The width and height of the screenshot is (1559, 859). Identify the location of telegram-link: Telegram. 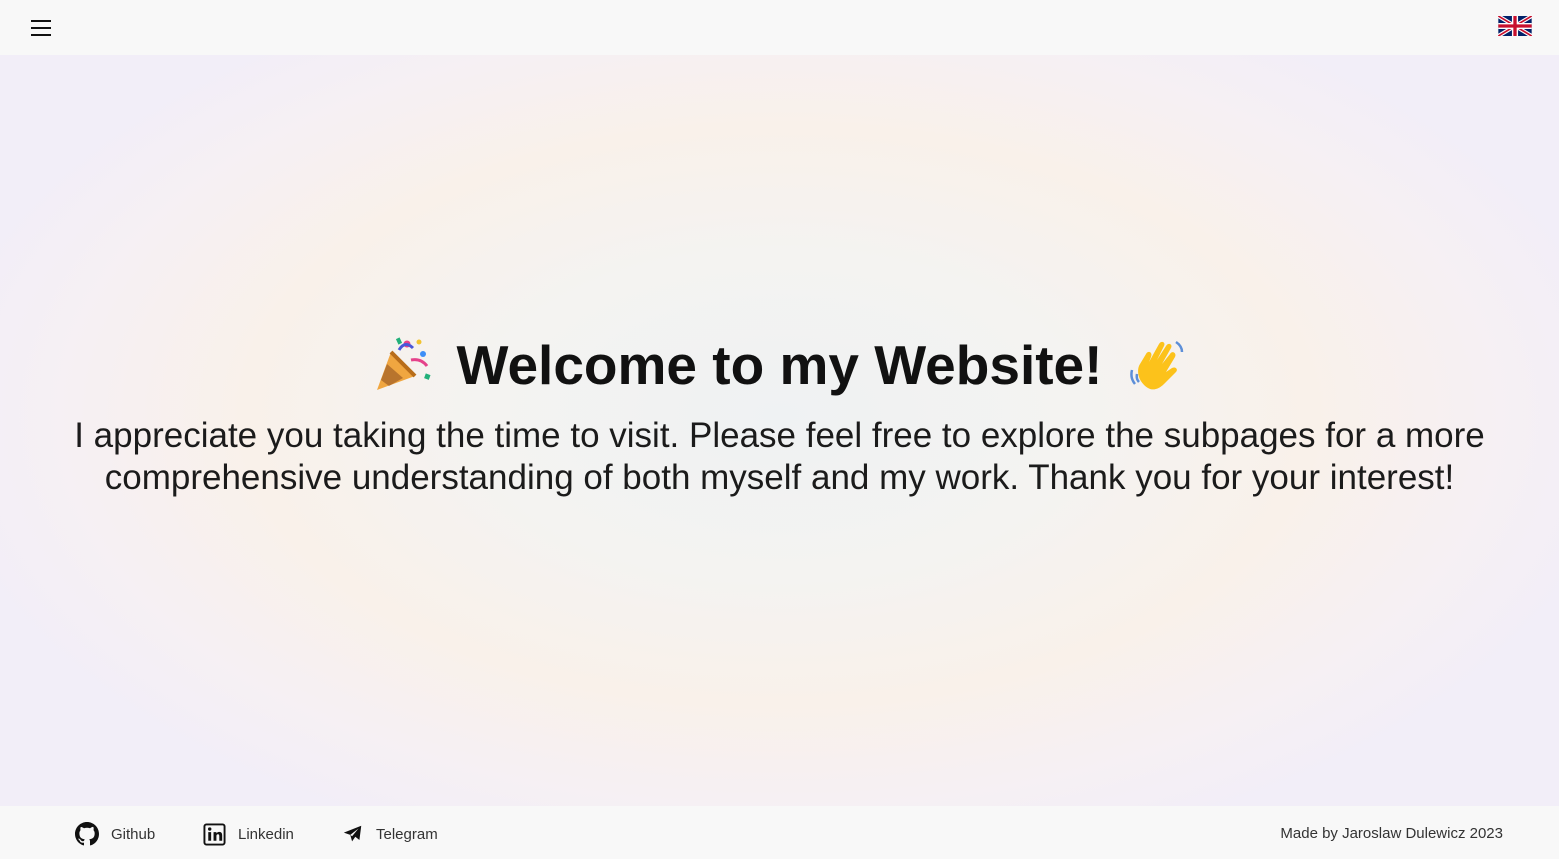
(390, 834).